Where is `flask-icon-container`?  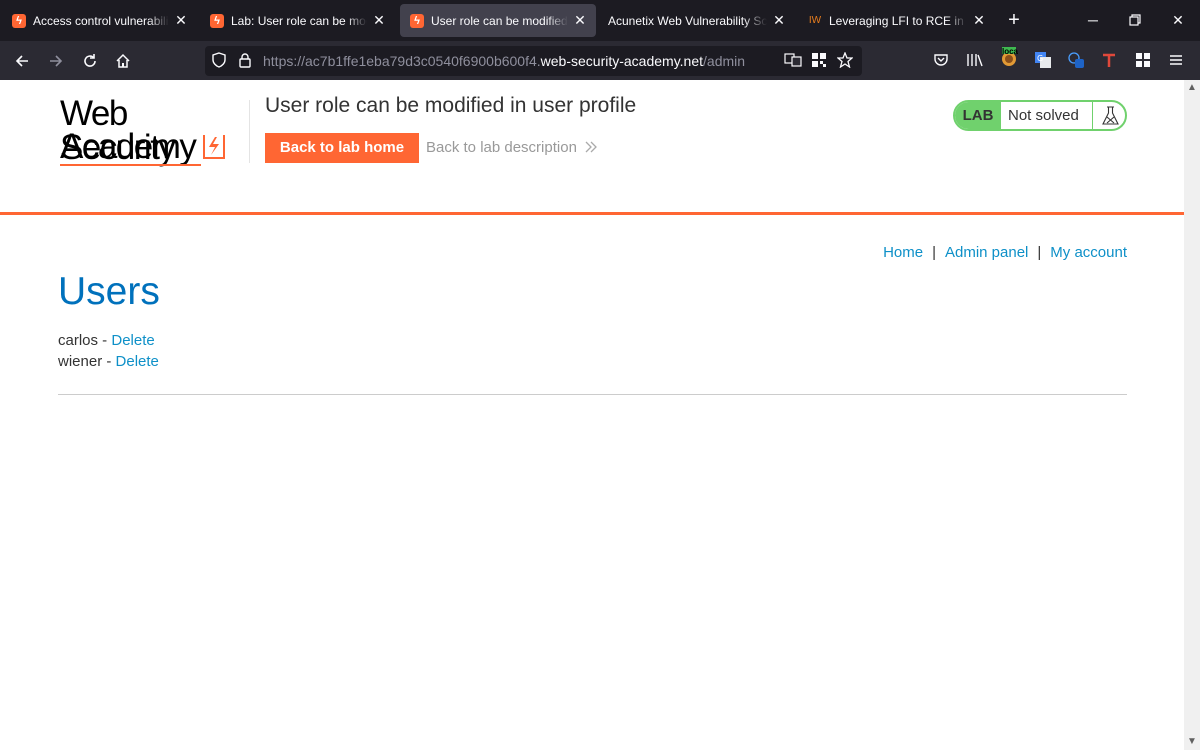 flask-icon-container is located at coordinates (1108, 115).